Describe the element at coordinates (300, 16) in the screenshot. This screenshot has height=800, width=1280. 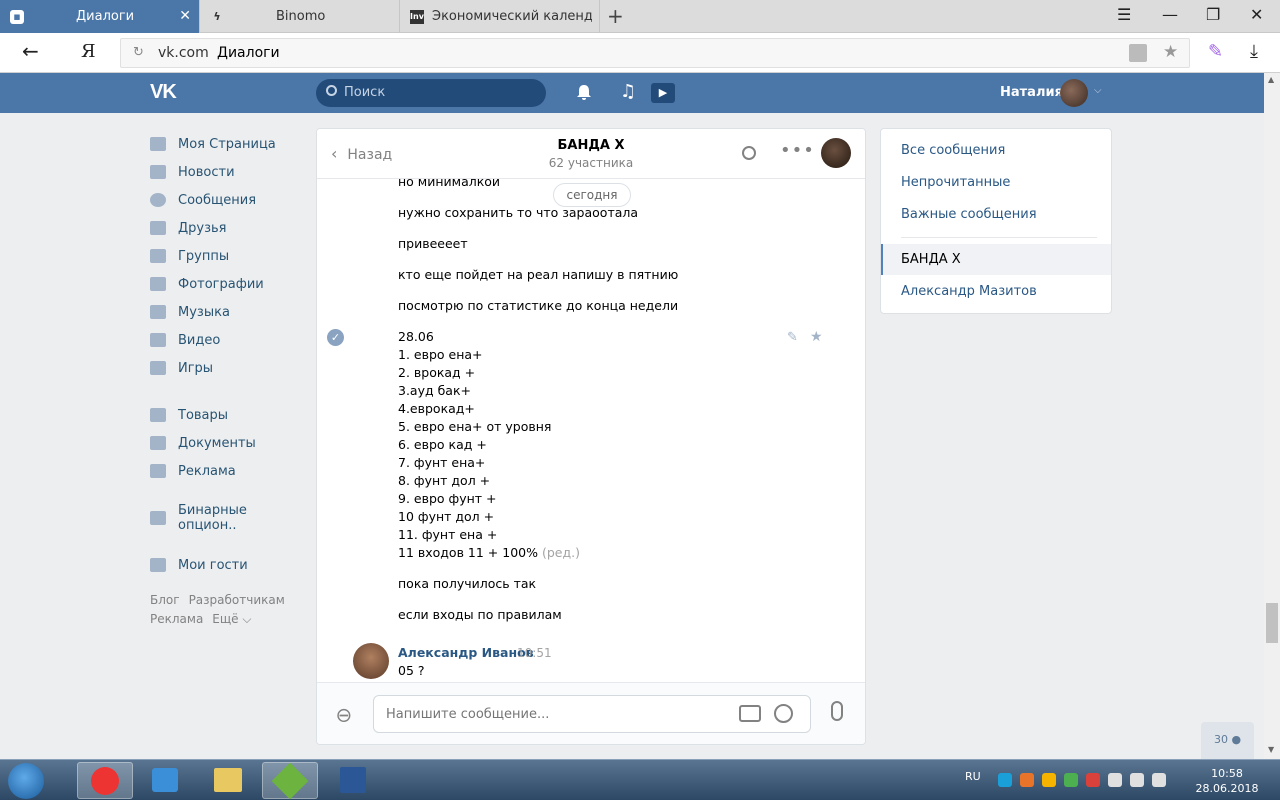
I see `tab-binomo: ϟ Binomo` at that location.